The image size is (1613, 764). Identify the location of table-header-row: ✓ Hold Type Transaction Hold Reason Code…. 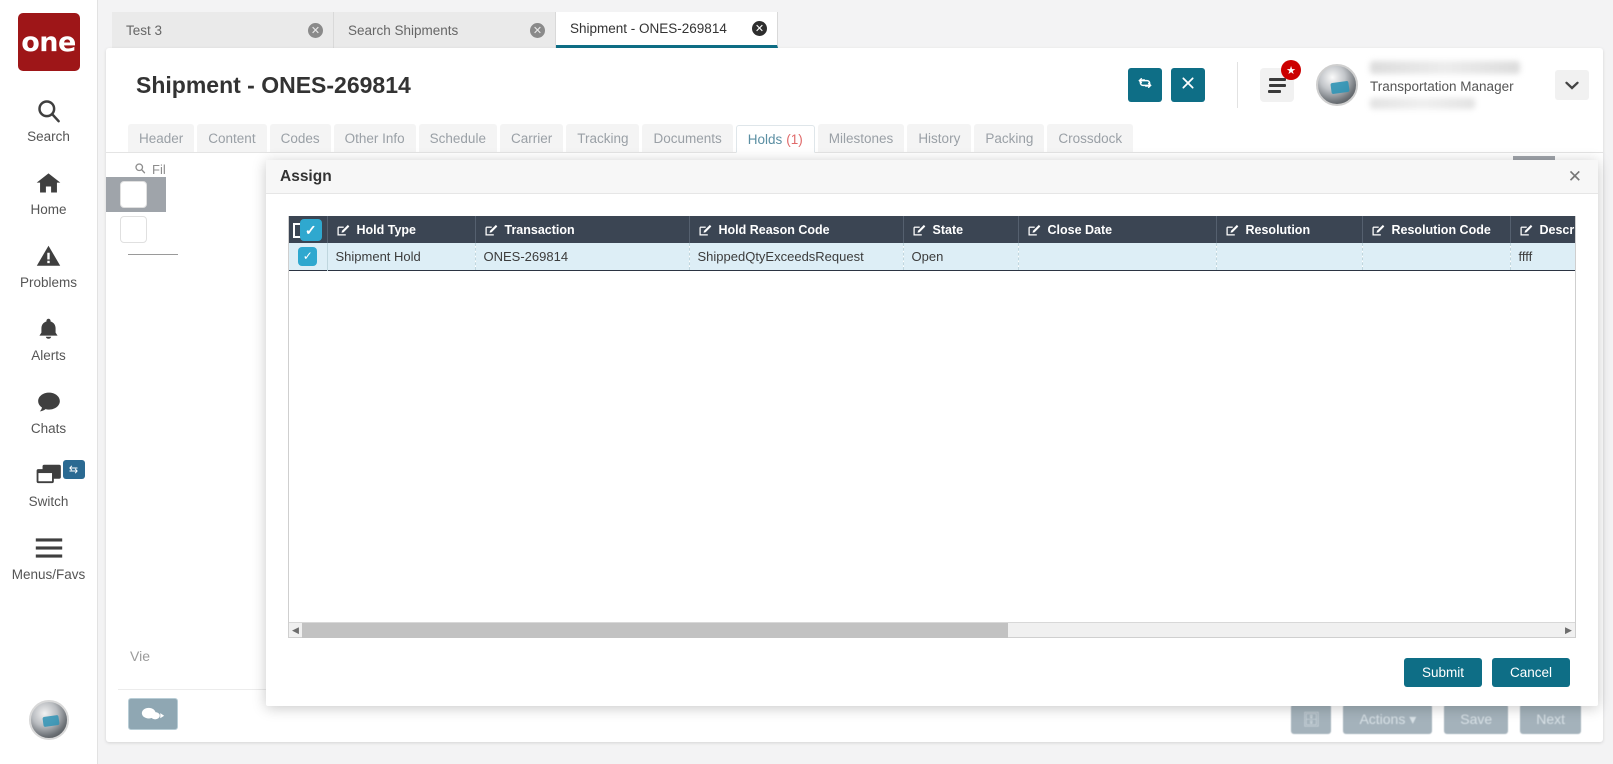
(932, 229).